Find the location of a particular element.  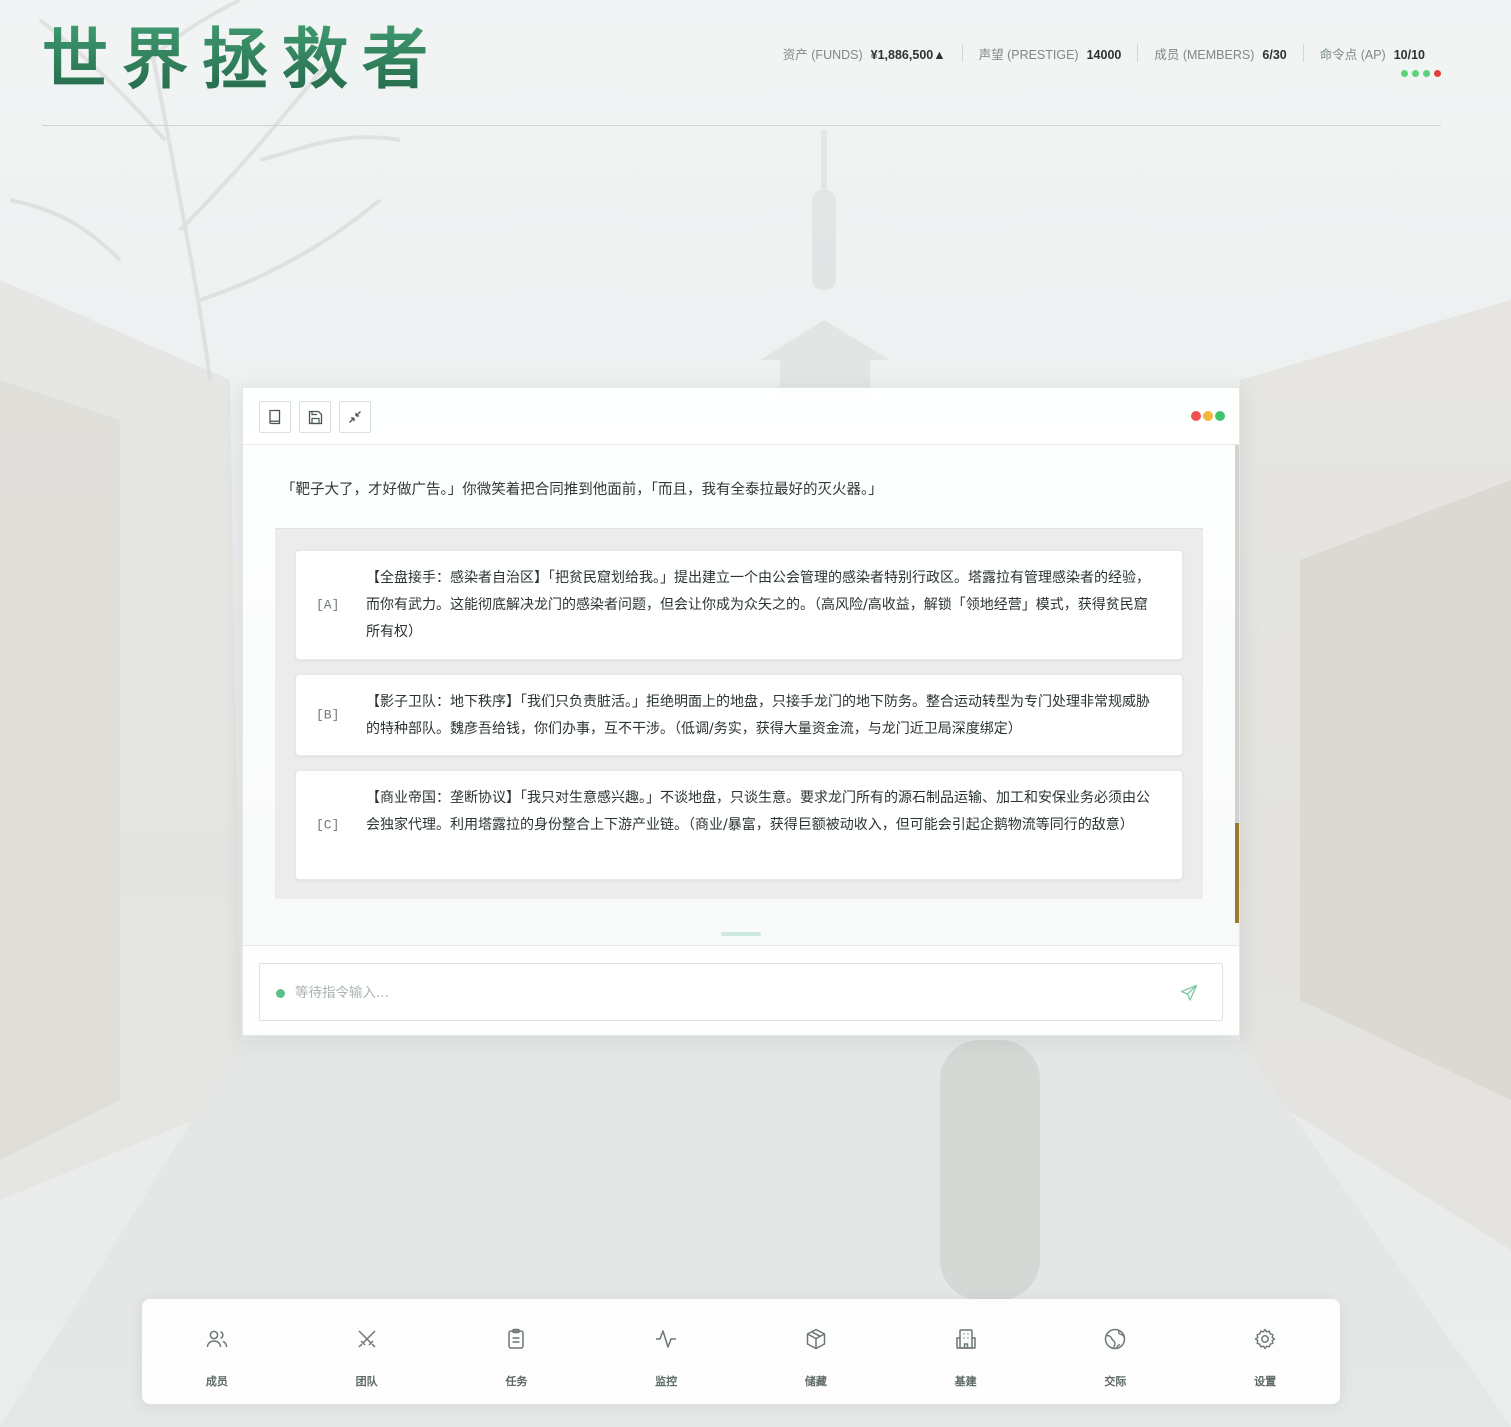

ap-stat: 命令点 (AP) 10/10 is located at coordinates (1371, 53).